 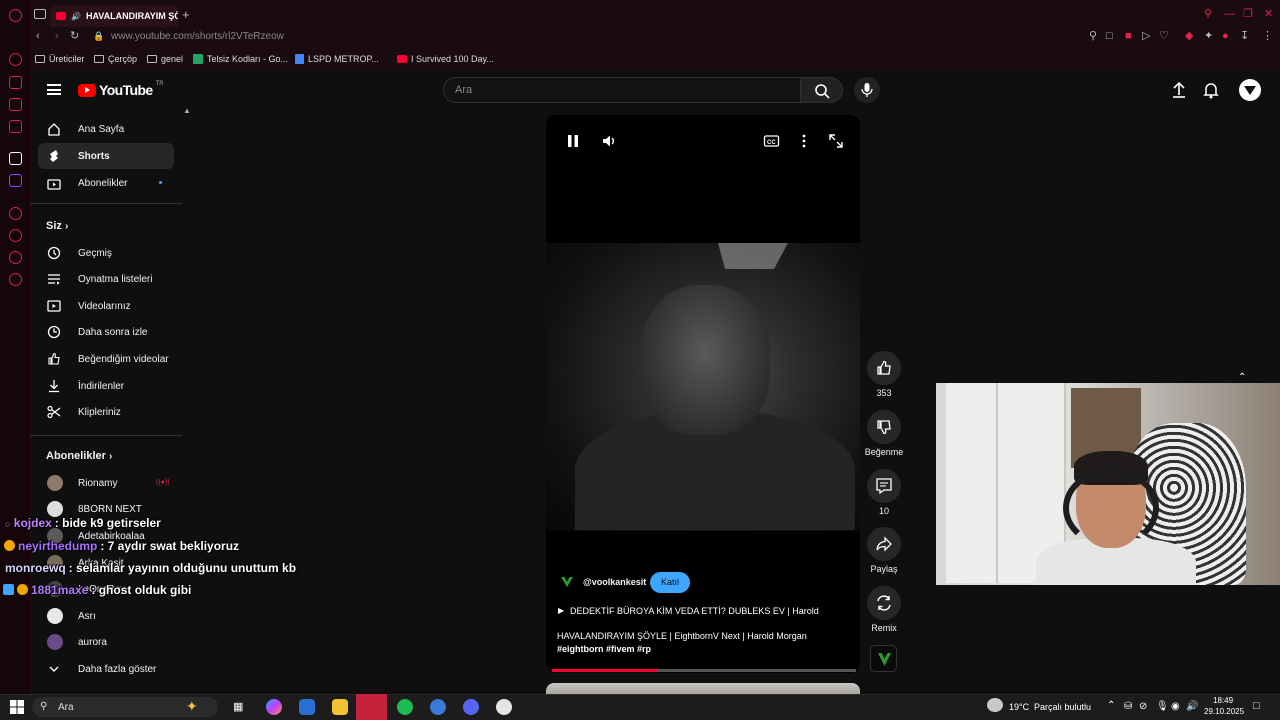 I want to click on notifications-bell-icon, so click(x=1211, y=90).